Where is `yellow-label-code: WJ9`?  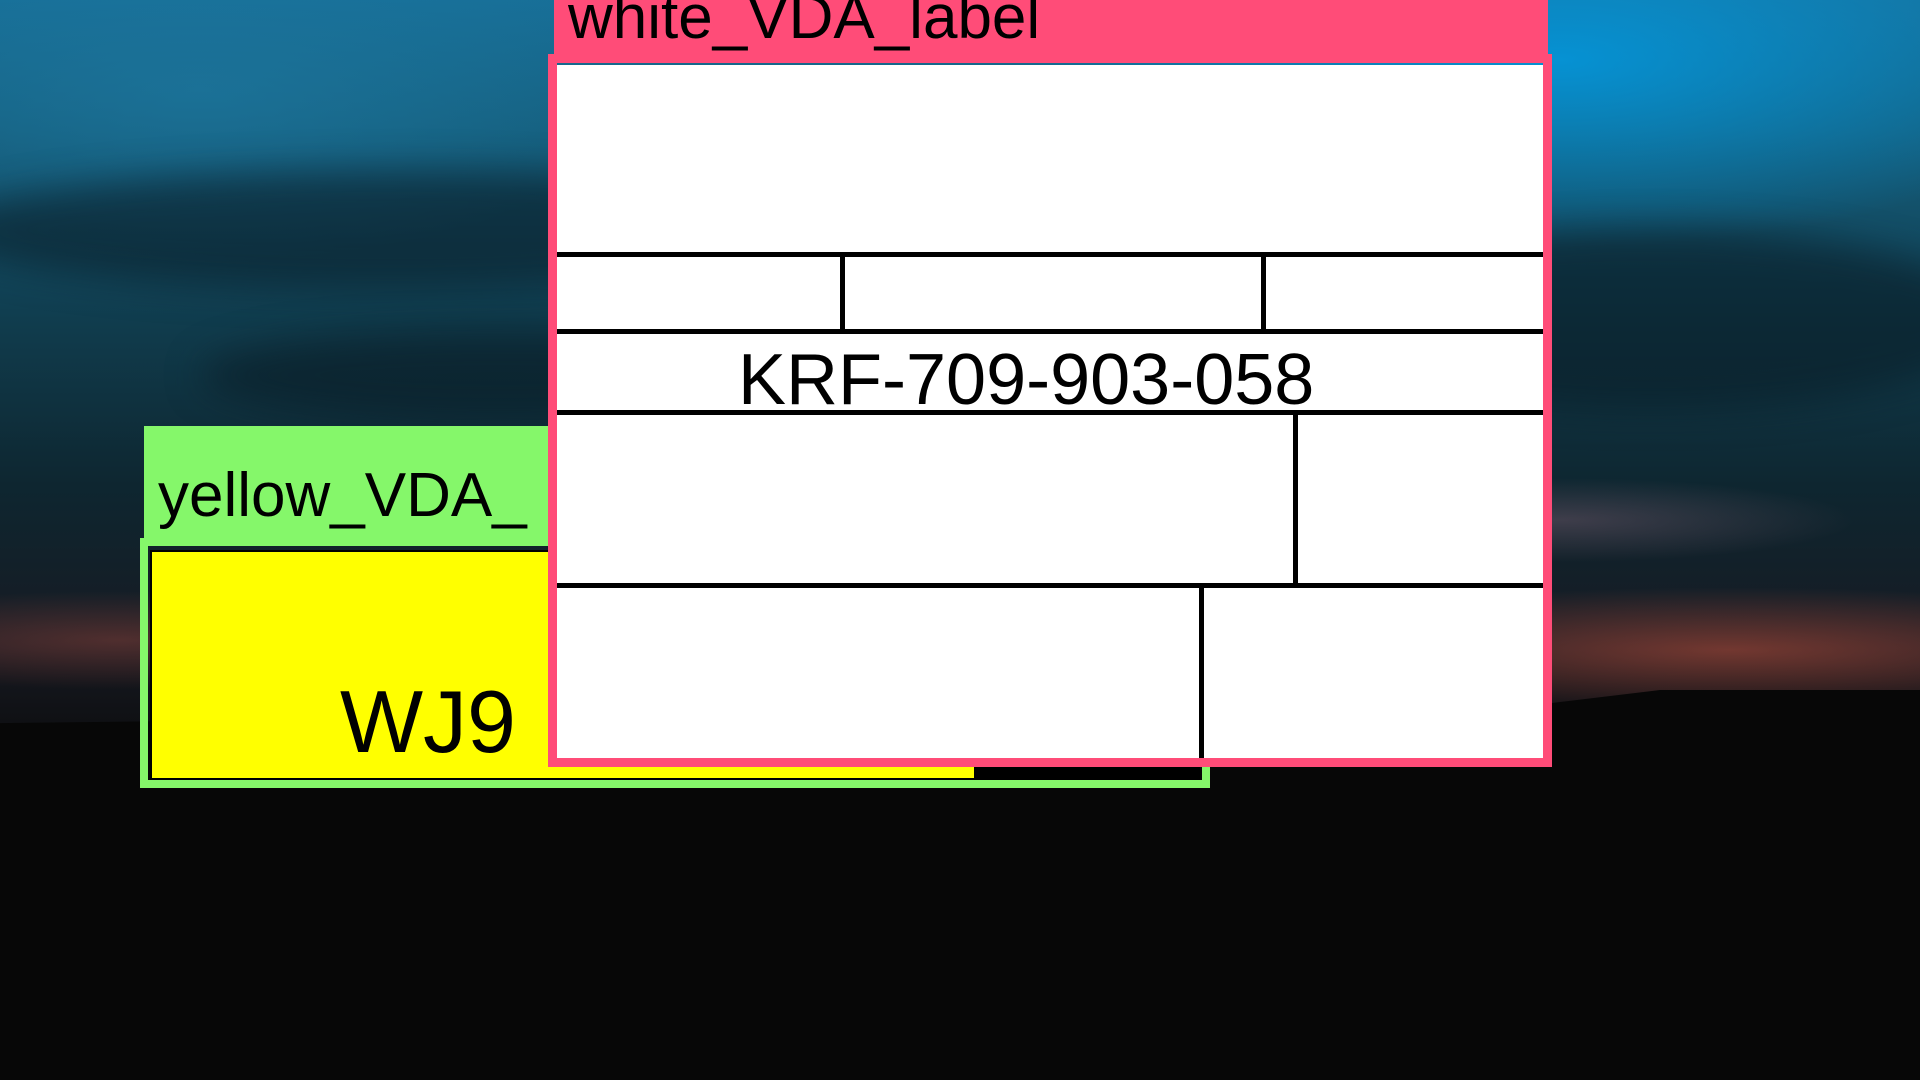
yellow-label-code: WJ9 is located at coordinates (428, 721).